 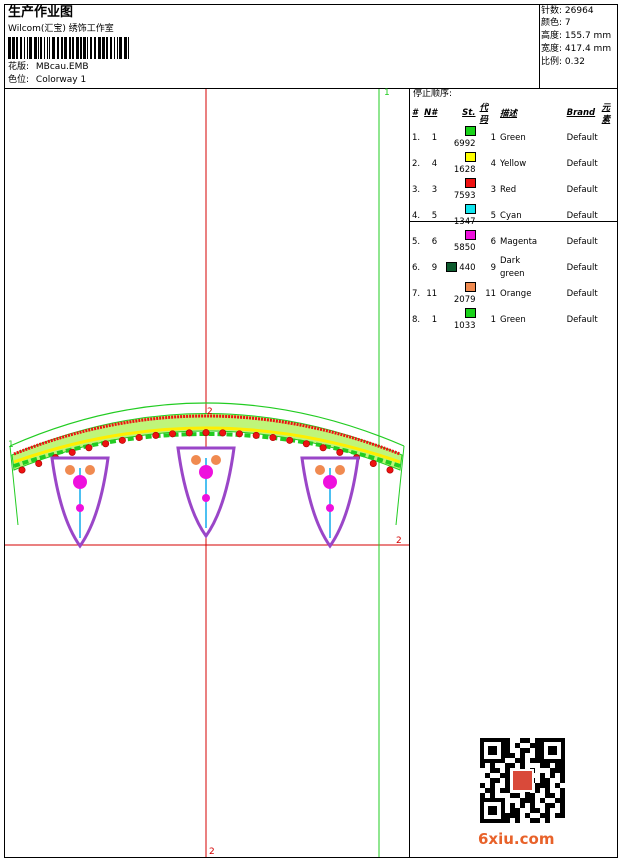 I want to click on qr-seal, so click(x=522, y=780).